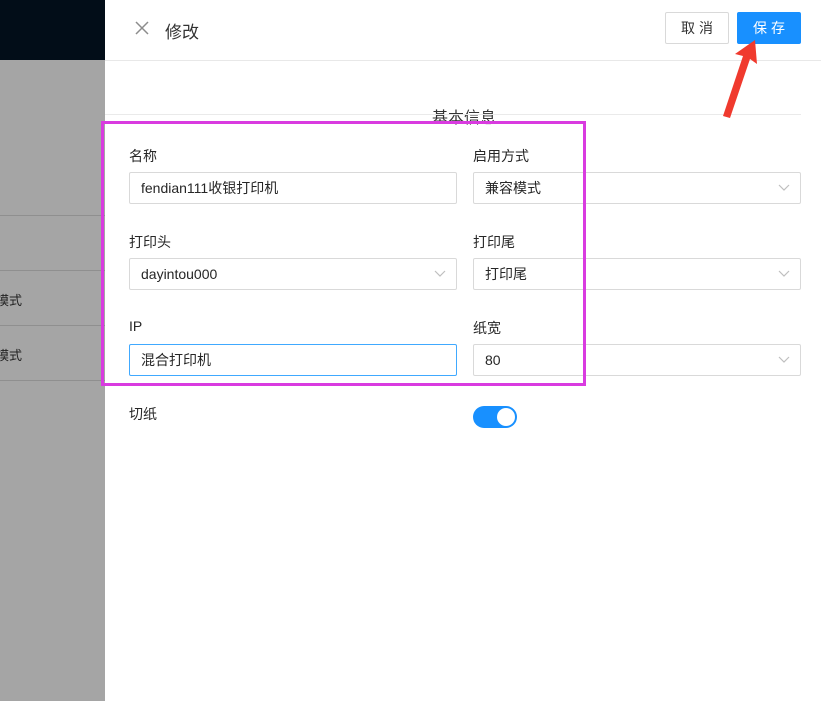 The width and height of the screenshot is (821, 701). I want to click on cut-paper-toggle, so click(495, 417).